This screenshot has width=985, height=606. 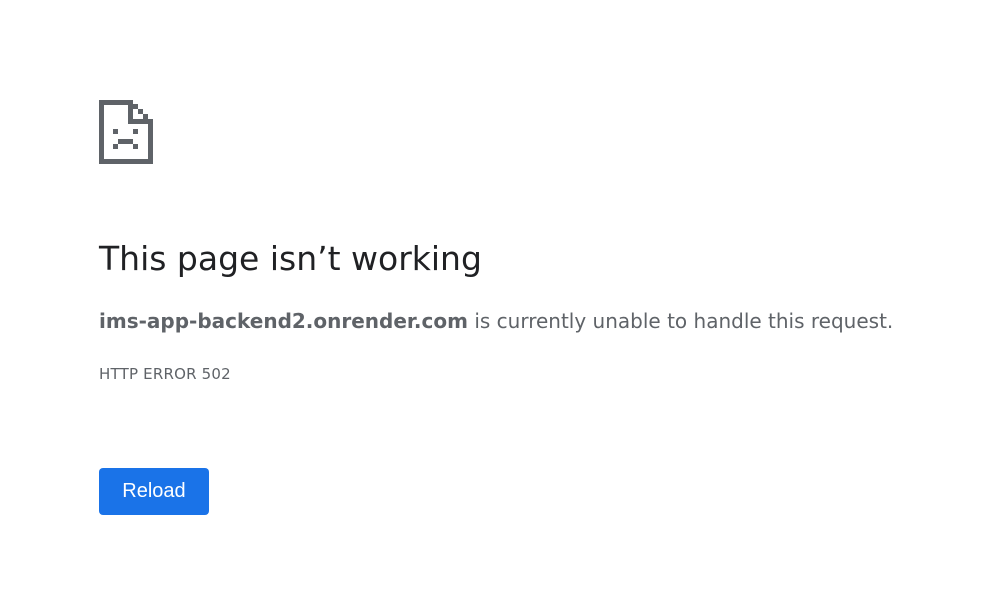 What do you see at coordinates (126, 132) in the screenshot?
I see `sad-document-icon` at bounding box center [126, 132].